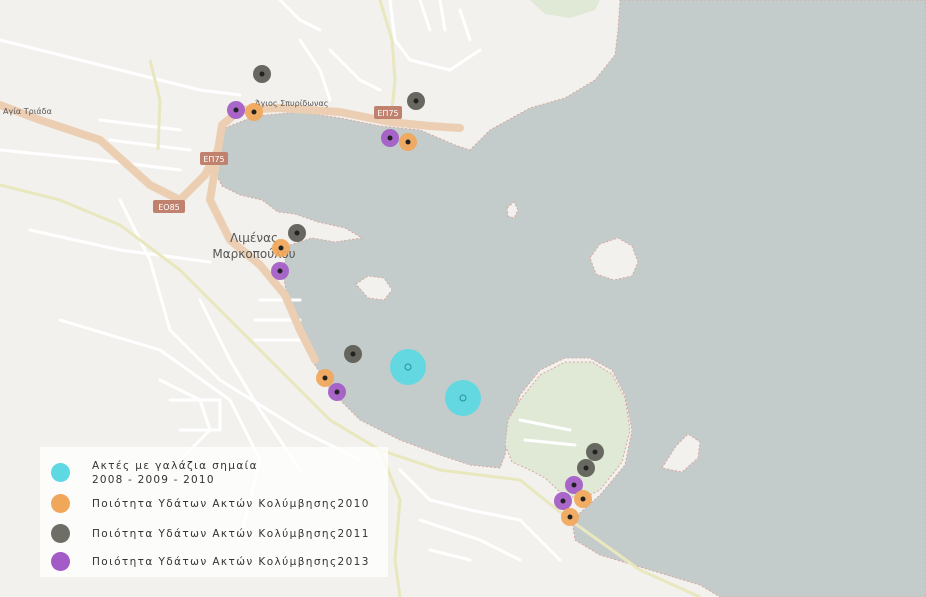  I want to click on place-label-agia-triada: Αγία Τριάδα, so click(27, 111).